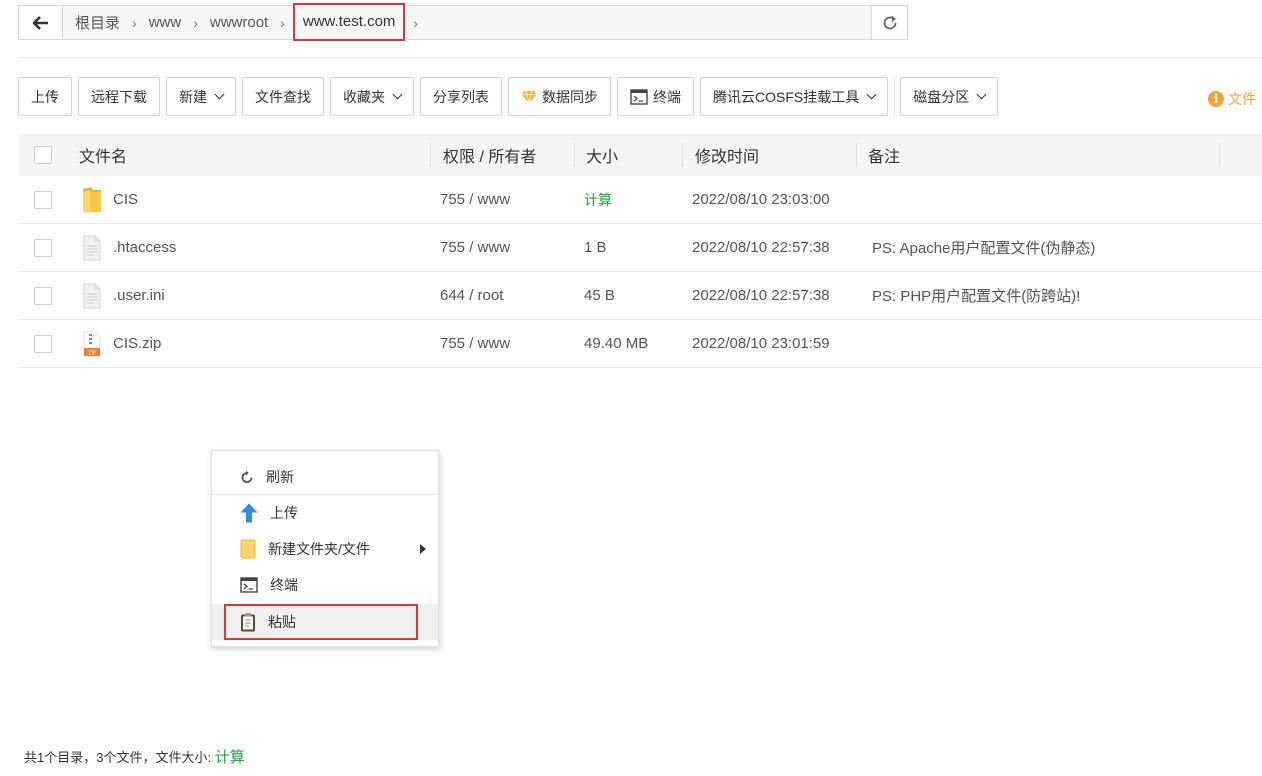 This screenshot has width=1262, height=776. I want to click on breadcrumb-bar: 根目录 › www › wwwroot › www.test.com ›, so click(463, 21).